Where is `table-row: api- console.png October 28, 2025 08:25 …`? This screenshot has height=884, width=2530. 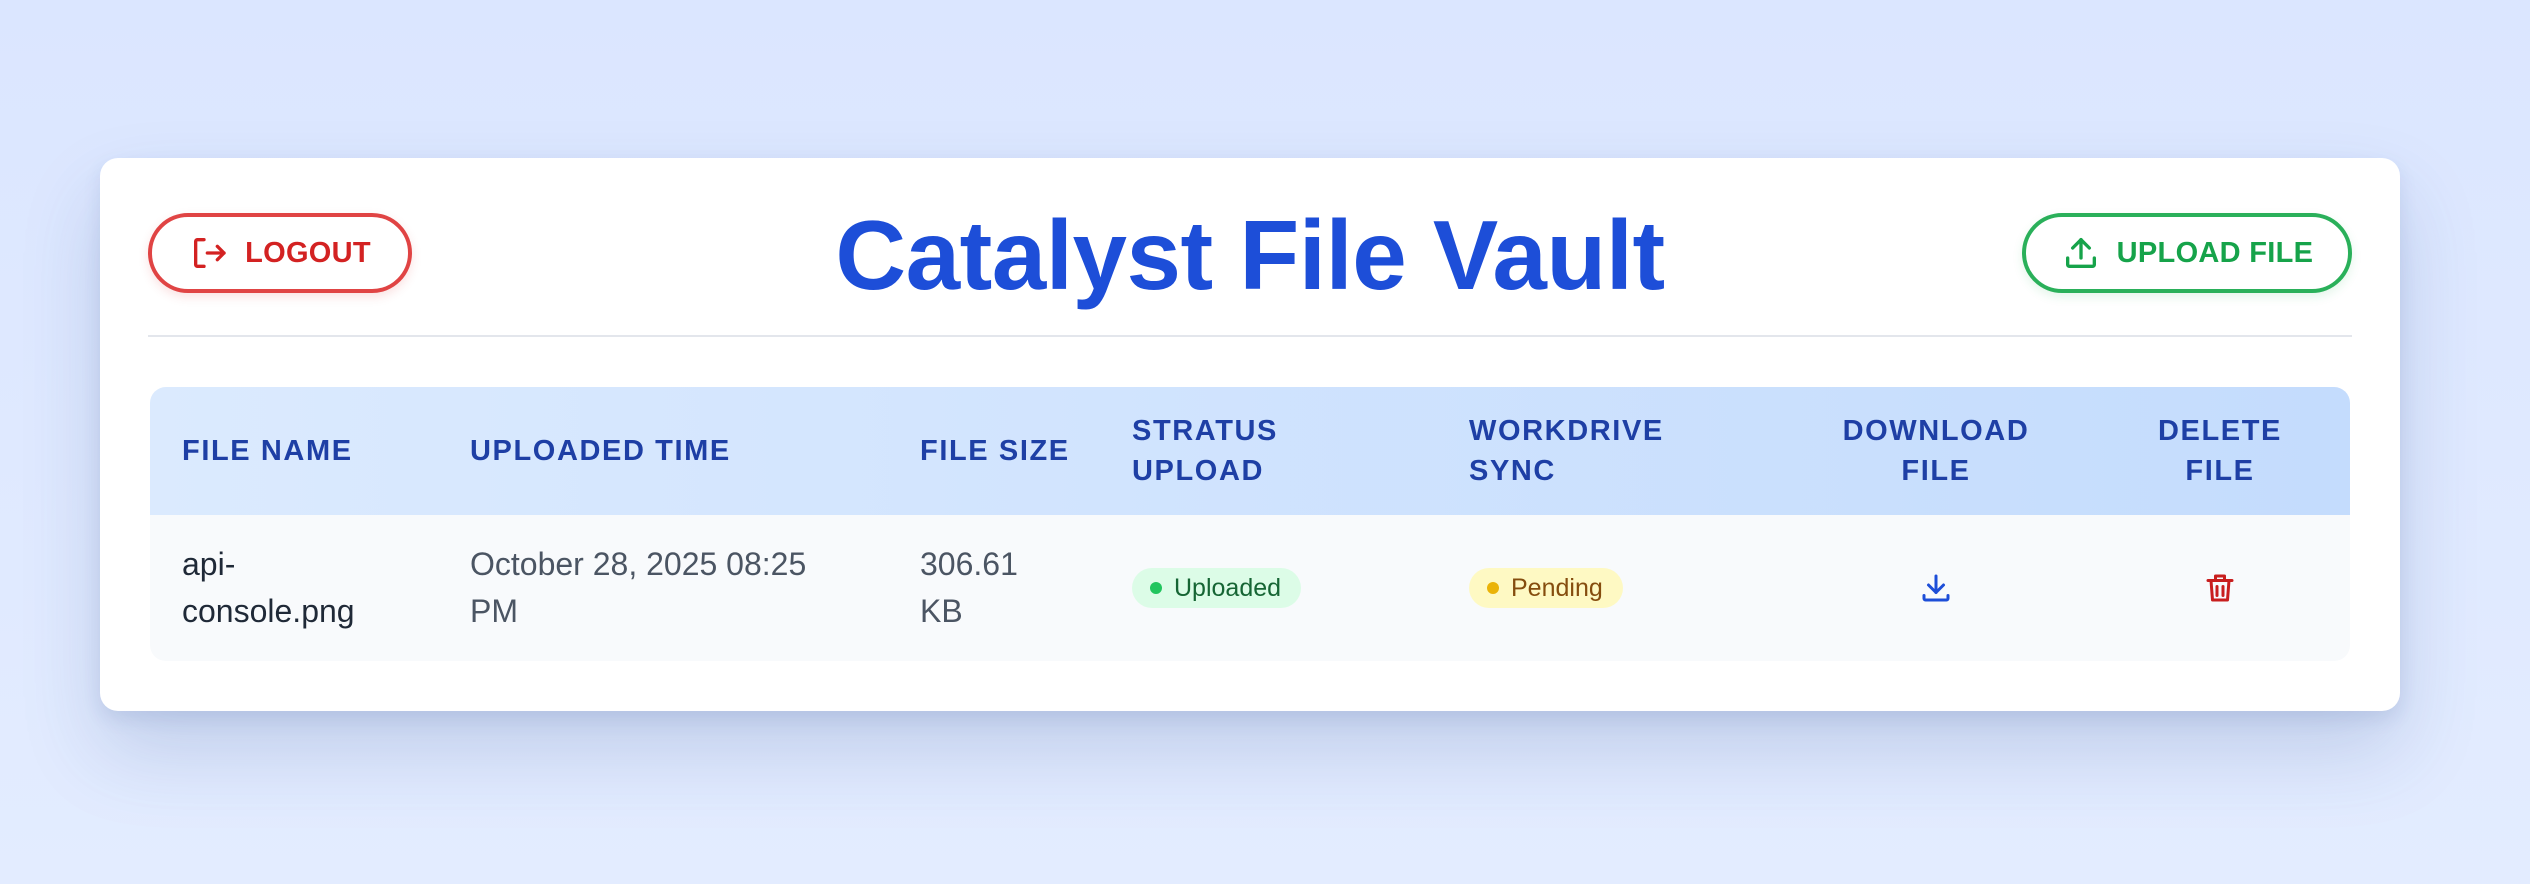 table-row: api- console.png October 28, 2025 08:25 … is located at coordinates (1250, 588).